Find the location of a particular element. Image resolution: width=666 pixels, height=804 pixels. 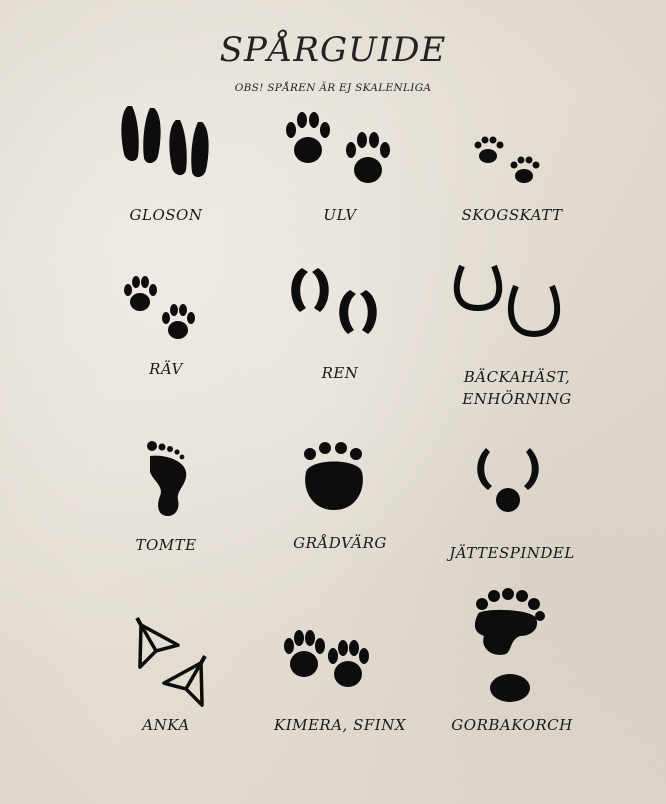

track-backahast: BÄCKAHÄST, ENHÖRNING is located at coordinates (512, 347).